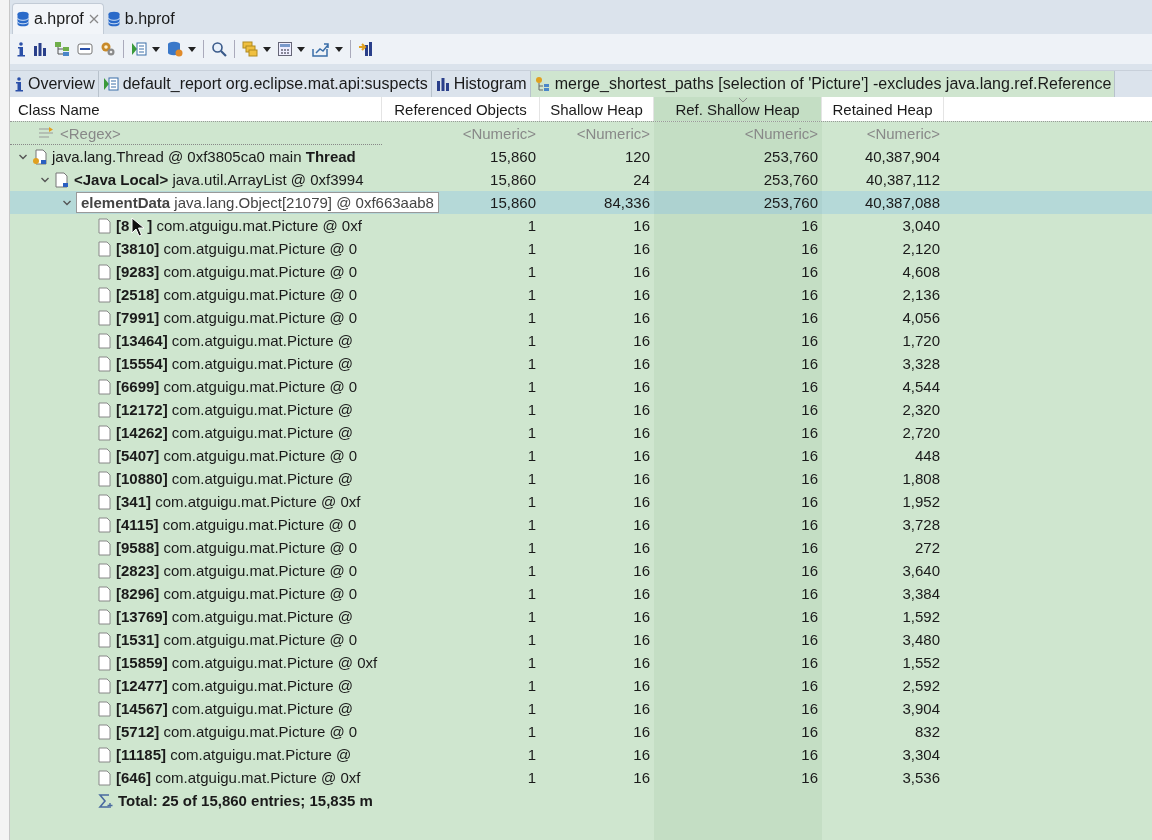 This screenshot has width=1152, height=840. Describe the element at coordinates (927, 455) in the screenshot. I see `table-cell: 448` at that location.